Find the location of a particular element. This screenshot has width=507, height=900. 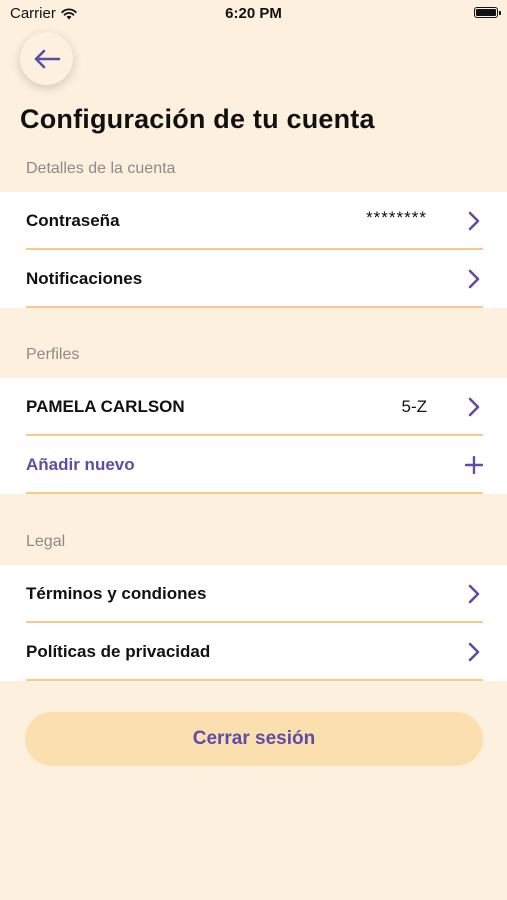

profile-row: PAMELA CARLSON 5-Z is located at coordinates (253, 407).